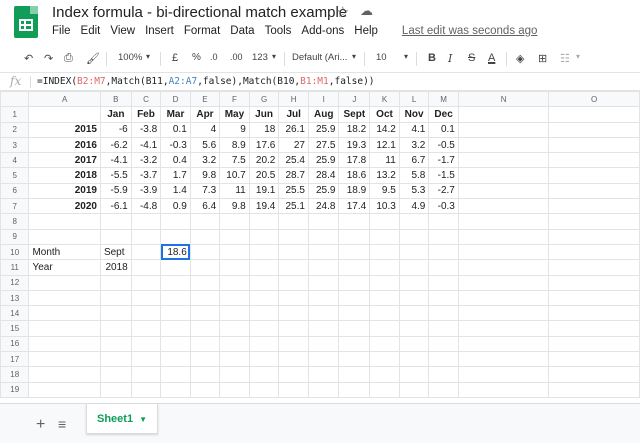 The image size is (640, 443). Describe the element at coordinates (471, 58) in the screenshot. I see `strikethrough-button: S` at that location.